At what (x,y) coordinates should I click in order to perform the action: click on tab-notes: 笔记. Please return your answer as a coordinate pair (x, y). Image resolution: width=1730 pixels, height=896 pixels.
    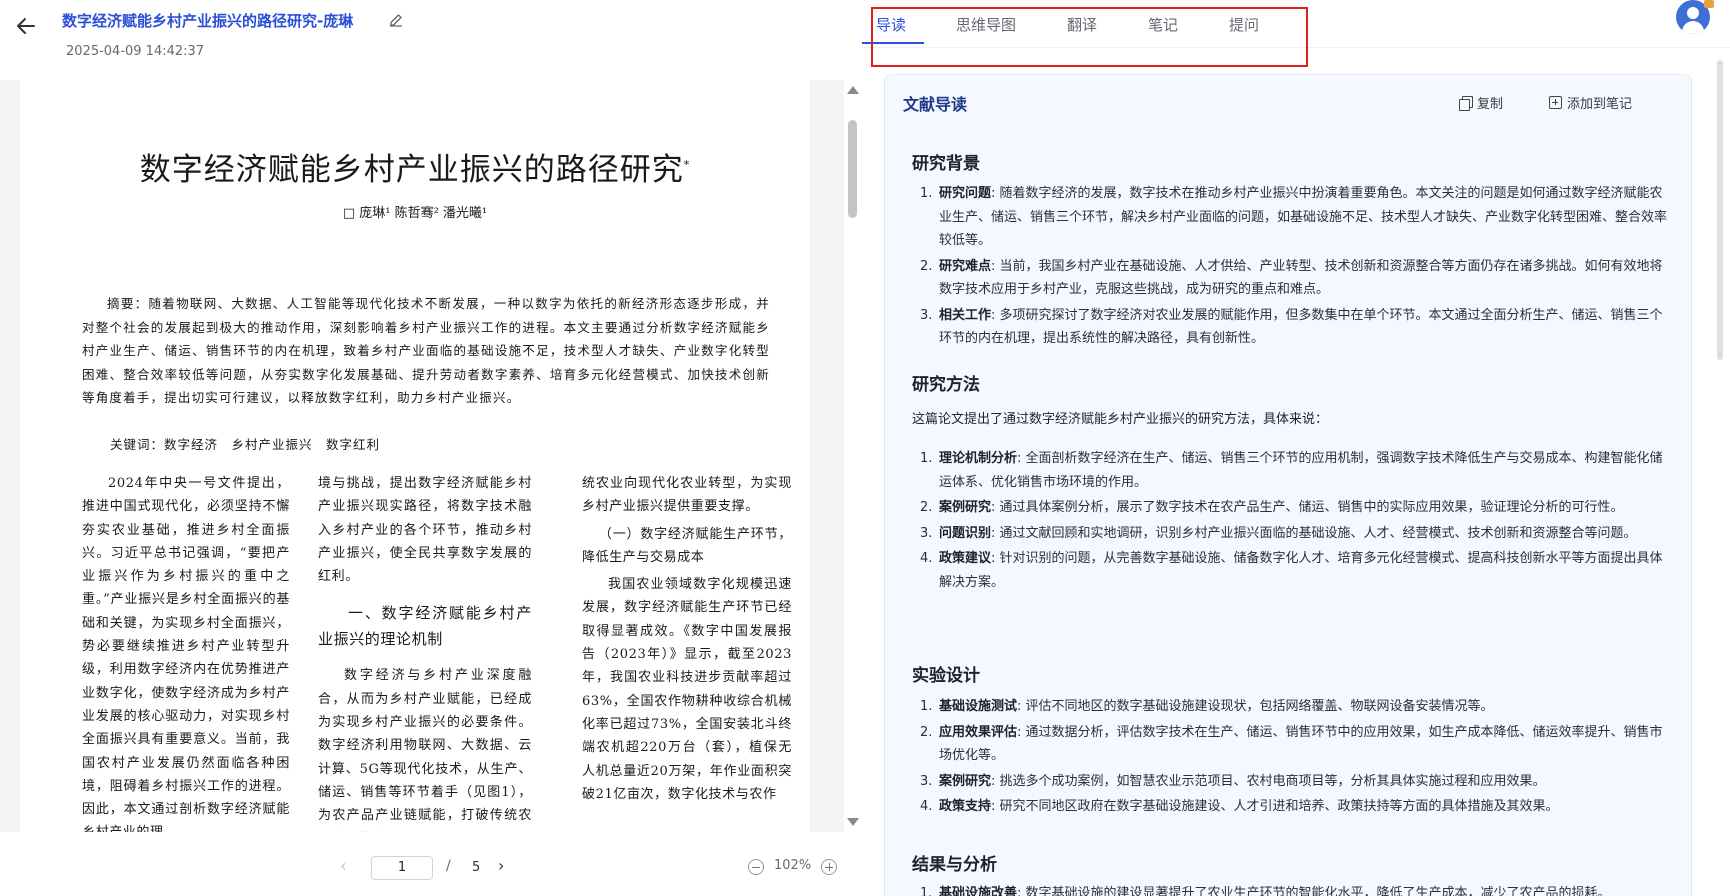
    Looking at the image, I should click on (1163, 24).